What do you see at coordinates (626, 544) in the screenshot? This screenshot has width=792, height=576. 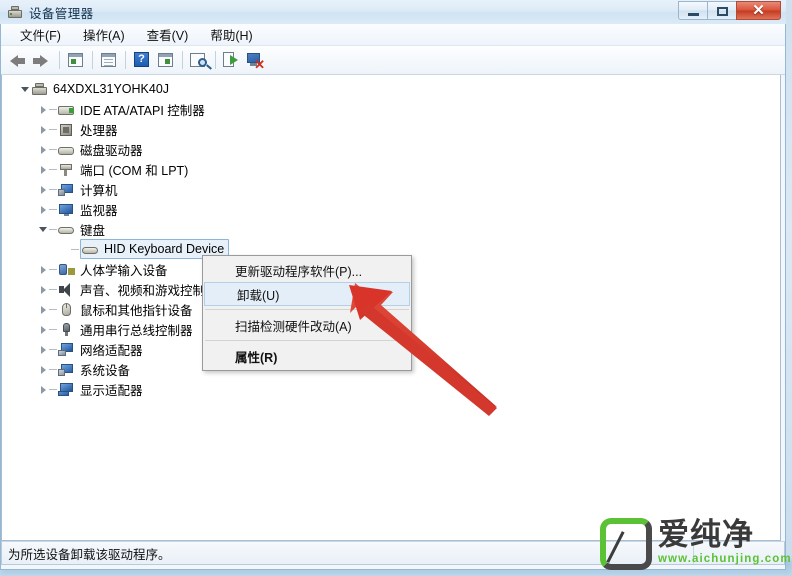 I see `watermark-logo-icon` at bounding box center [626, 544].